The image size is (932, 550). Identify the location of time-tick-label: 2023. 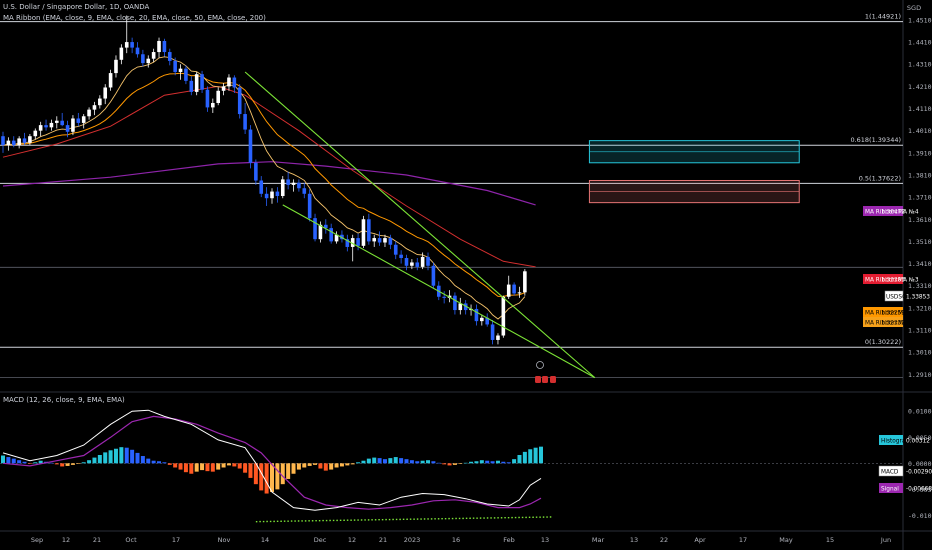
(412, 540).